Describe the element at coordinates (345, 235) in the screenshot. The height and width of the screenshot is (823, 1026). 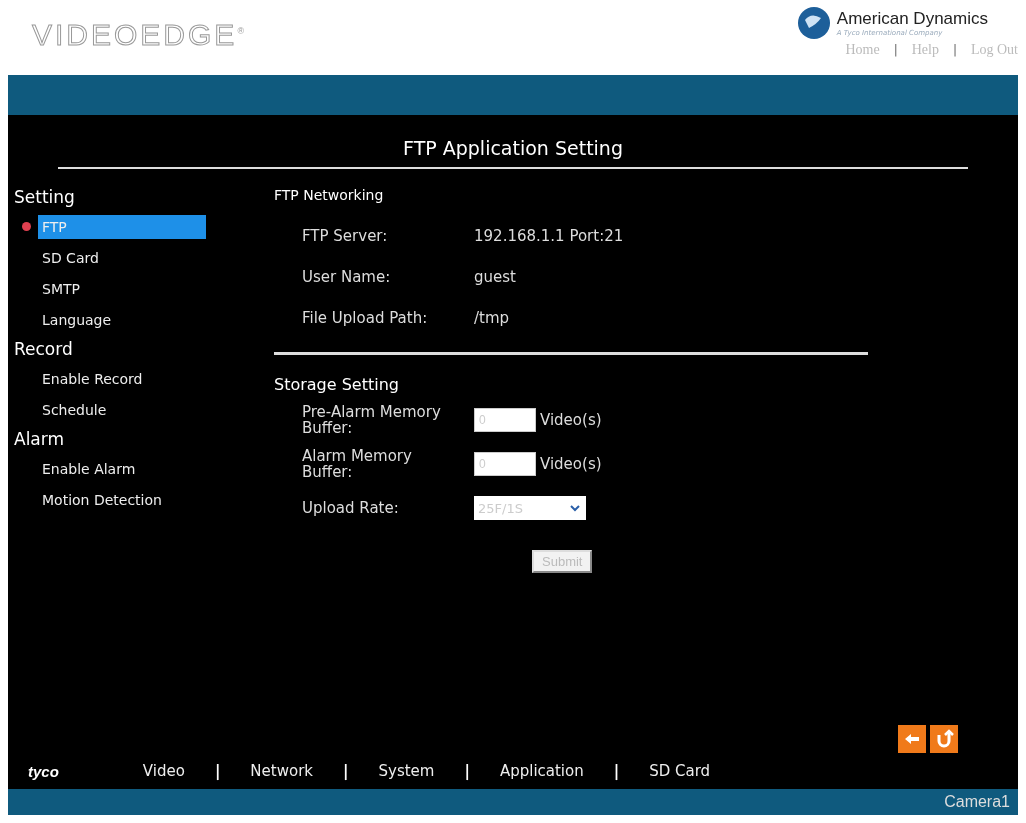
I see `field-label: FTP Server:` at that location.